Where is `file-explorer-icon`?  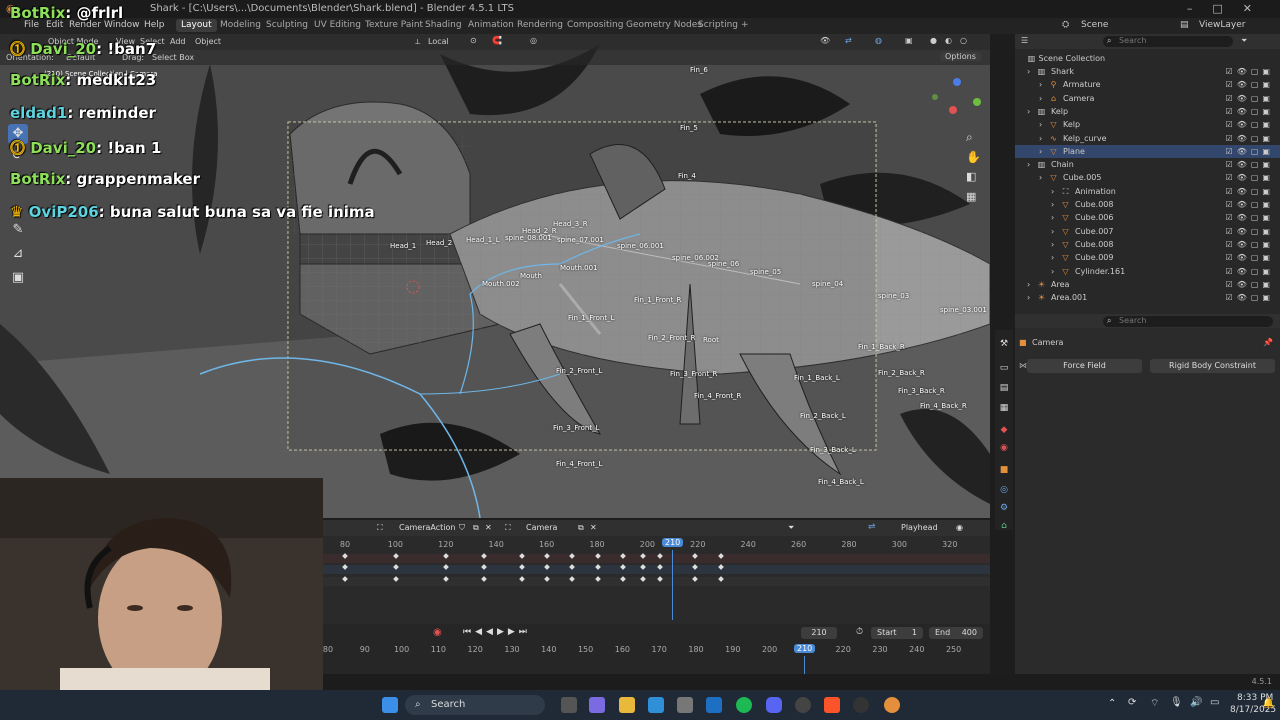 file-explorer-icon is located at coordinates (627, 705).